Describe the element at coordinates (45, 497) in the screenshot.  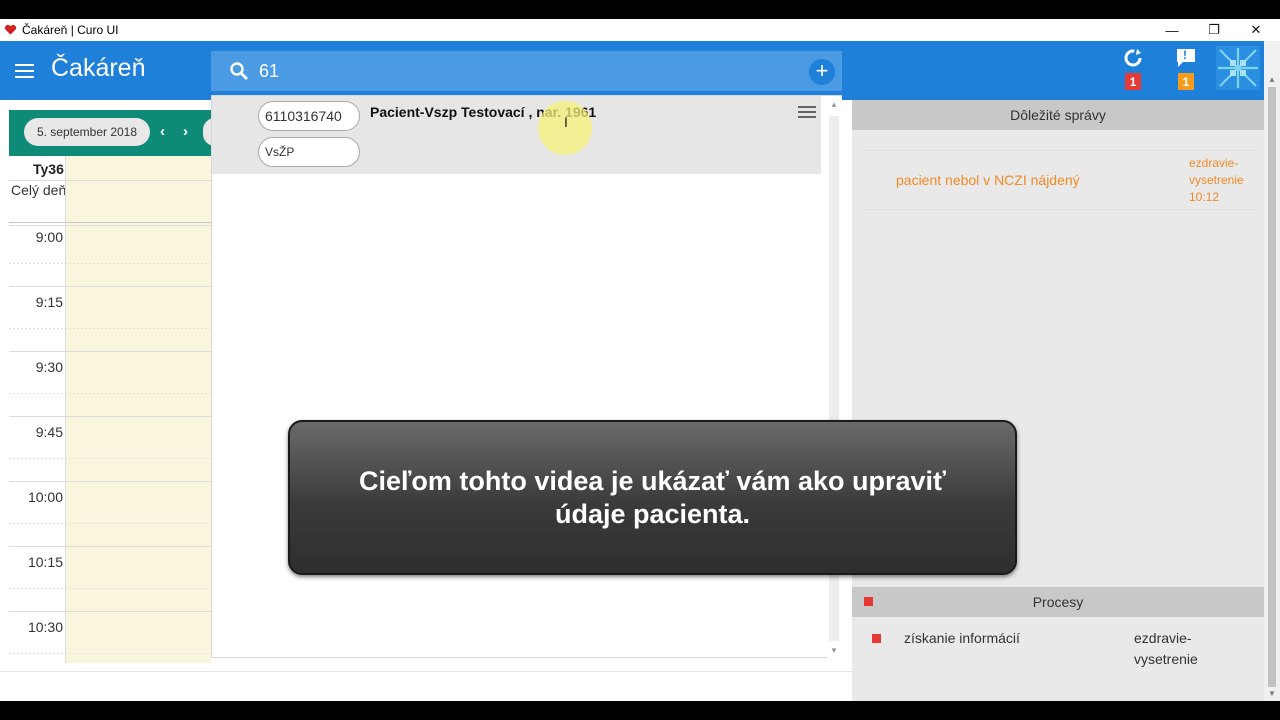
I see `time-label: 10:00` at that location.